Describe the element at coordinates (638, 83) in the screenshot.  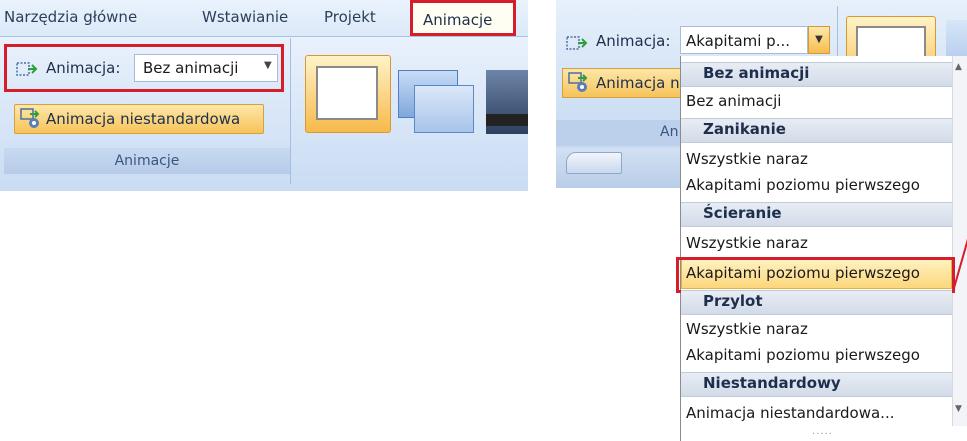
I see `custom-animation-label: Animacja n` at that location.